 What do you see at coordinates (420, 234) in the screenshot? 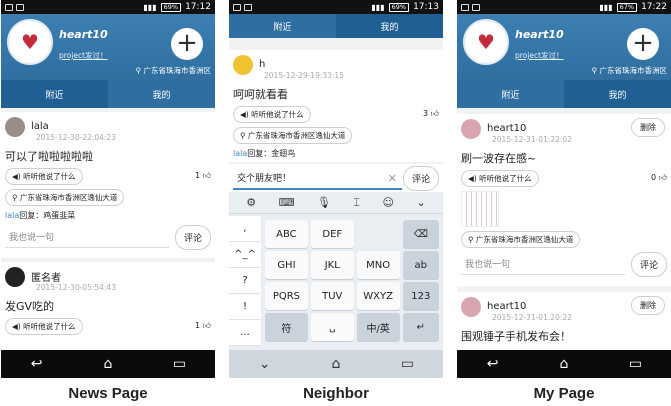
I see `key-backspace: ⌫` at bounding box center [420, 234].